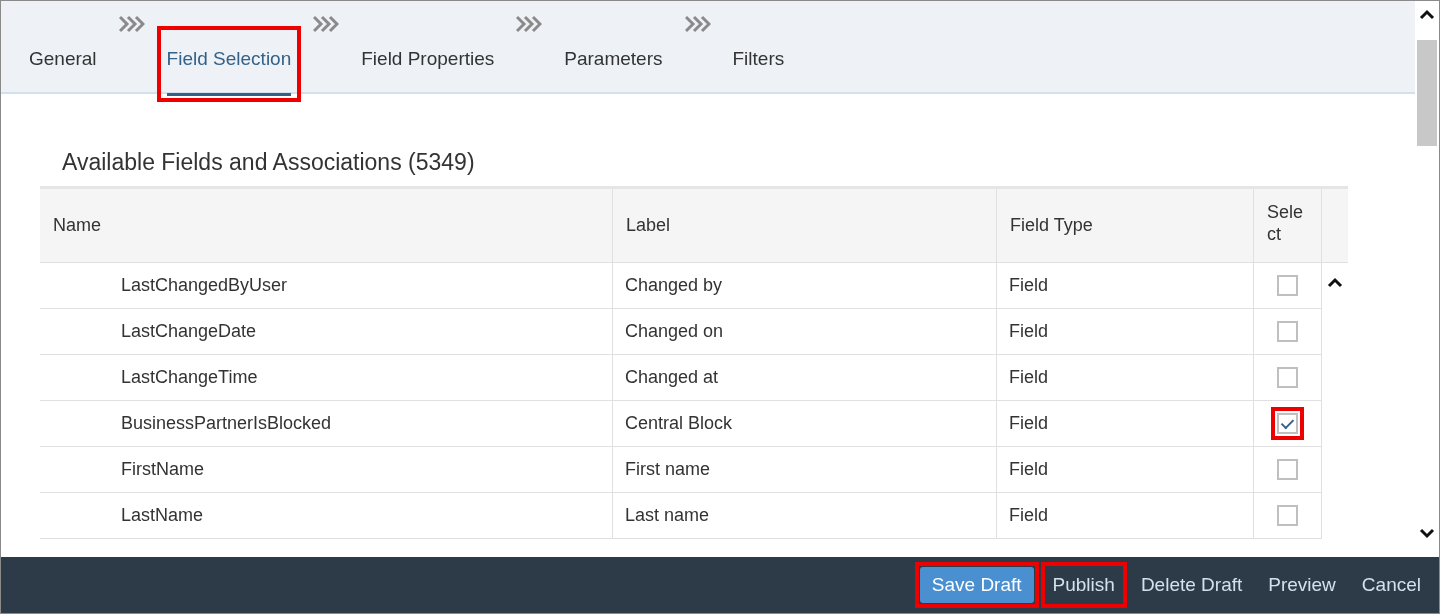 The height and width of the screenshot is (614, 1440). Describe the element at coordinates (326, 424) in the screenshot. I see `table-cell: BusinessPartnerIsBlocked` at that location.